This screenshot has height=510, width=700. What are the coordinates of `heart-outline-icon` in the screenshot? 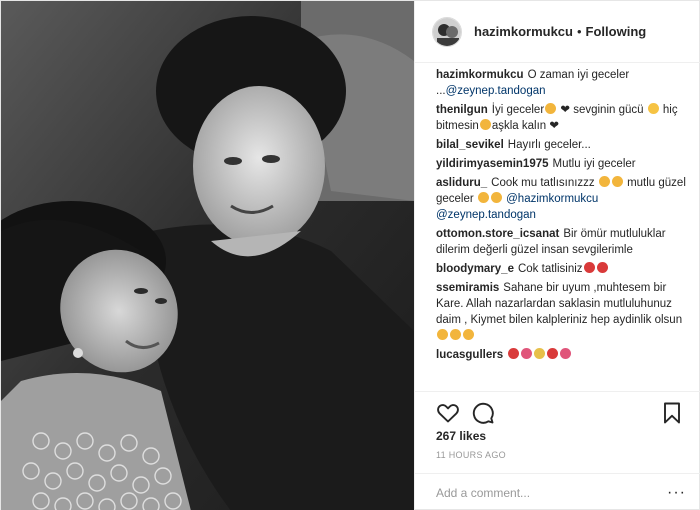 It's located at (448, 413).